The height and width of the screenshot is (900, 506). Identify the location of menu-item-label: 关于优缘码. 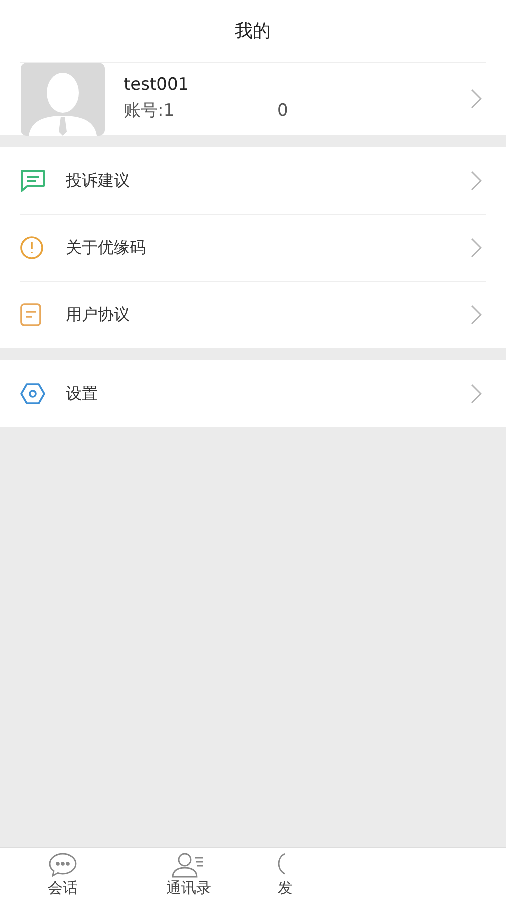
(106, 248).